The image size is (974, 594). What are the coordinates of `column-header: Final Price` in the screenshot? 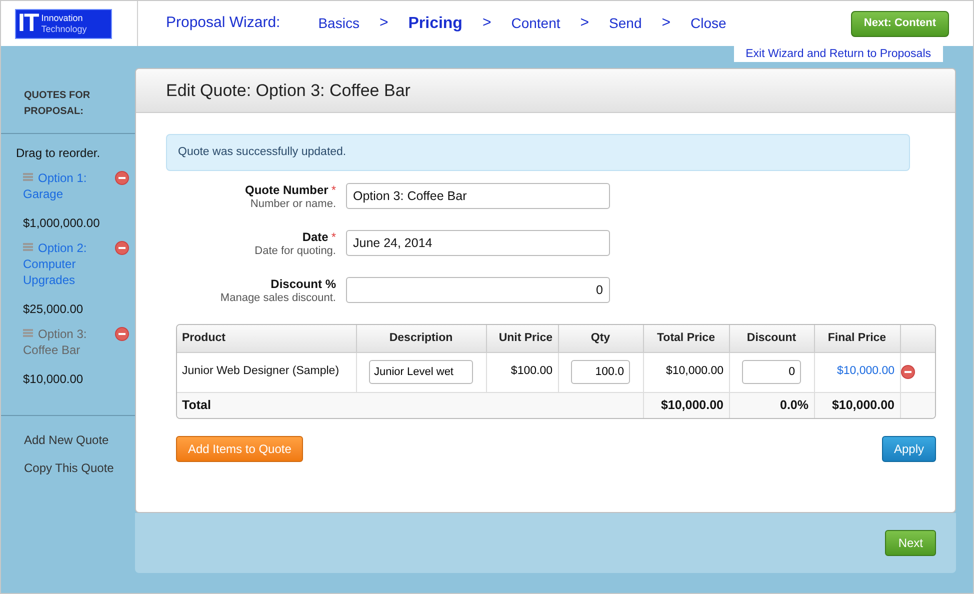 It's located at (857, 338).